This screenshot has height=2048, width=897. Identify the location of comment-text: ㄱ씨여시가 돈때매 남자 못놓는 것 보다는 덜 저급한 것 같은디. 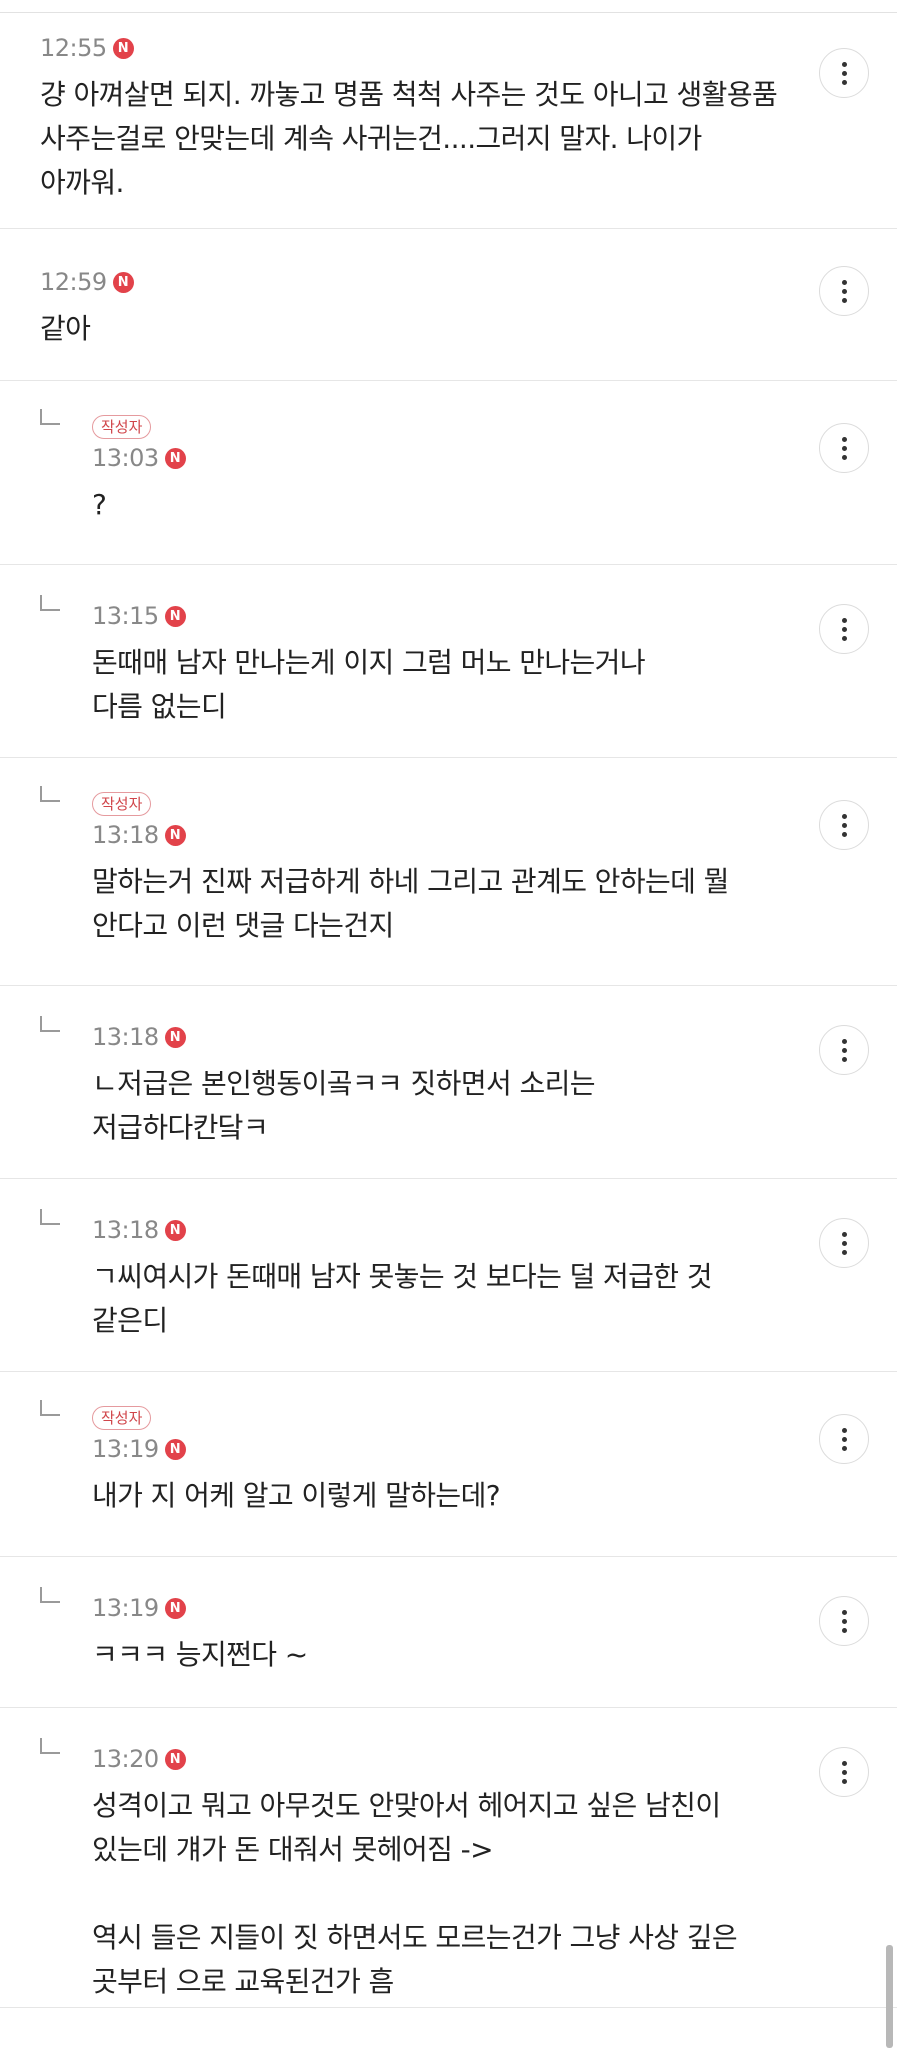
(402, 1298).